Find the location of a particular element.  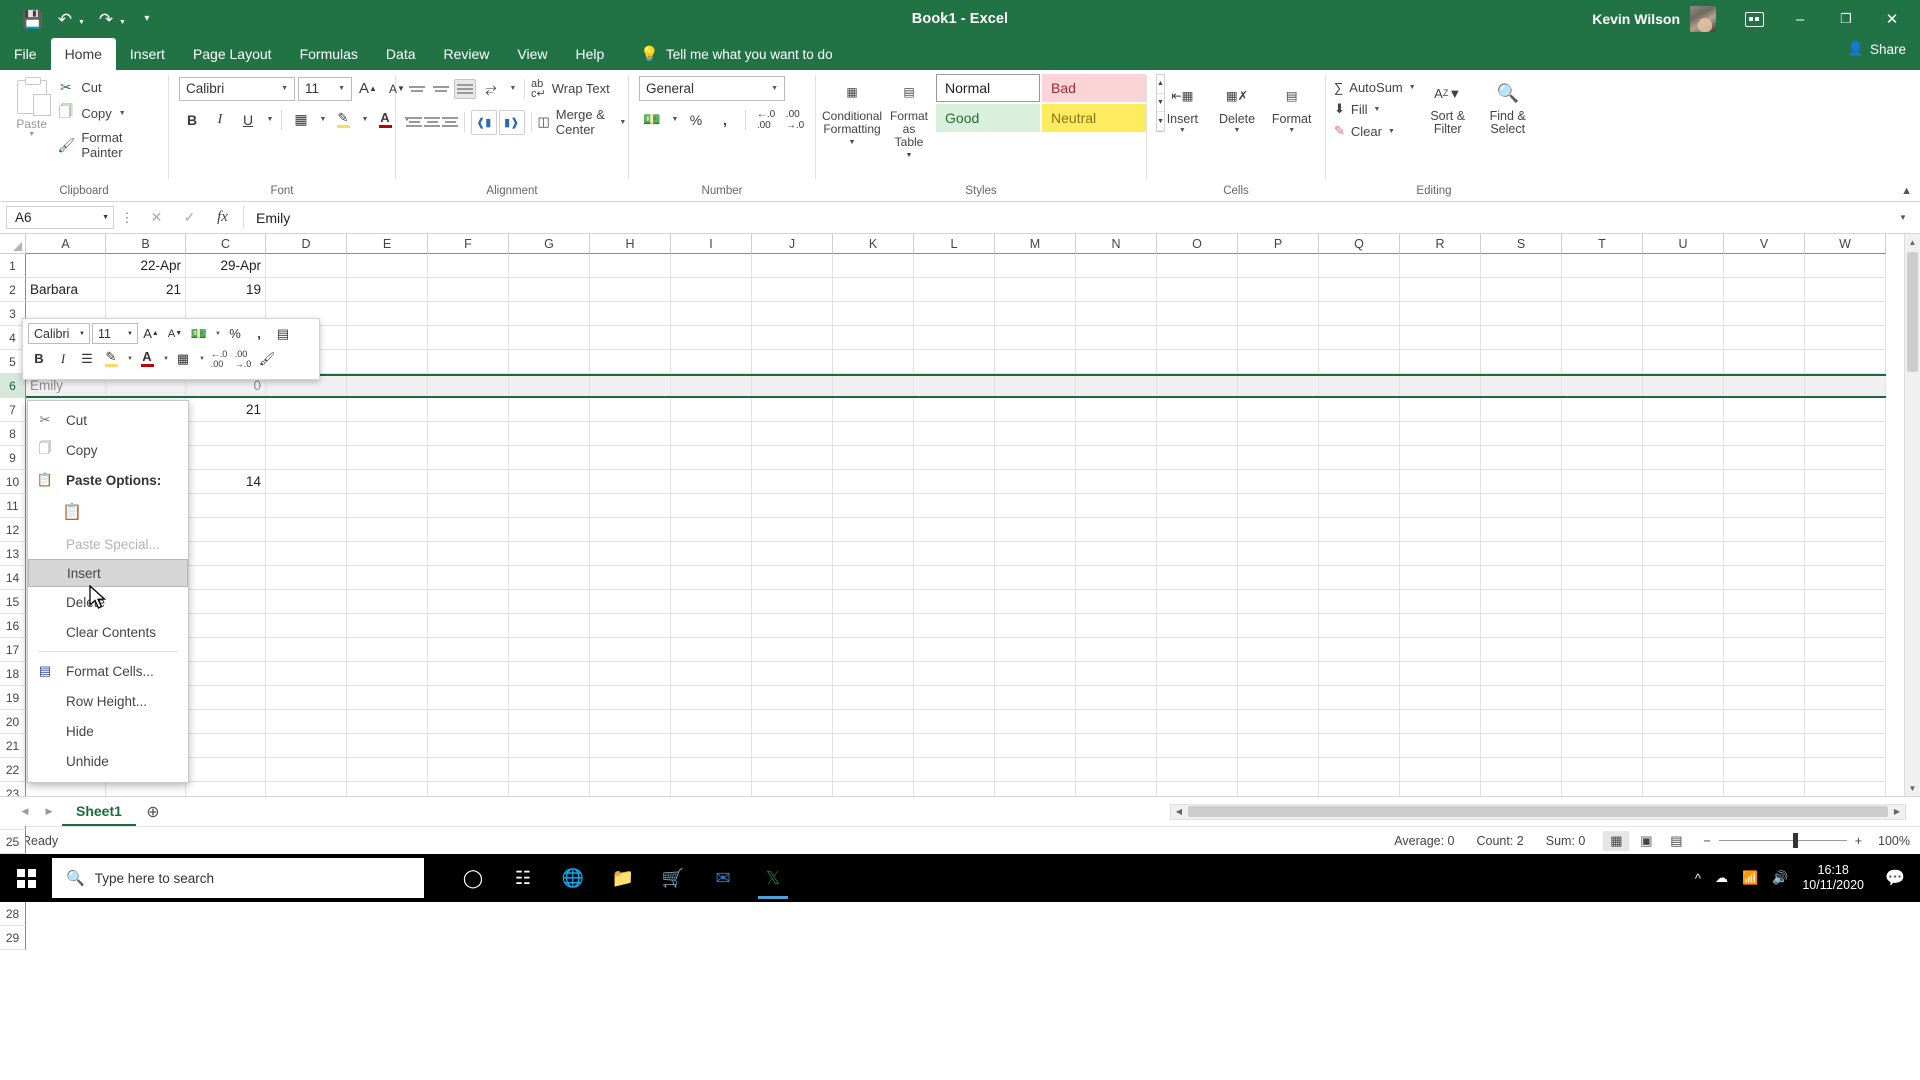

cell-H13 is located at coordinates (630, 554).